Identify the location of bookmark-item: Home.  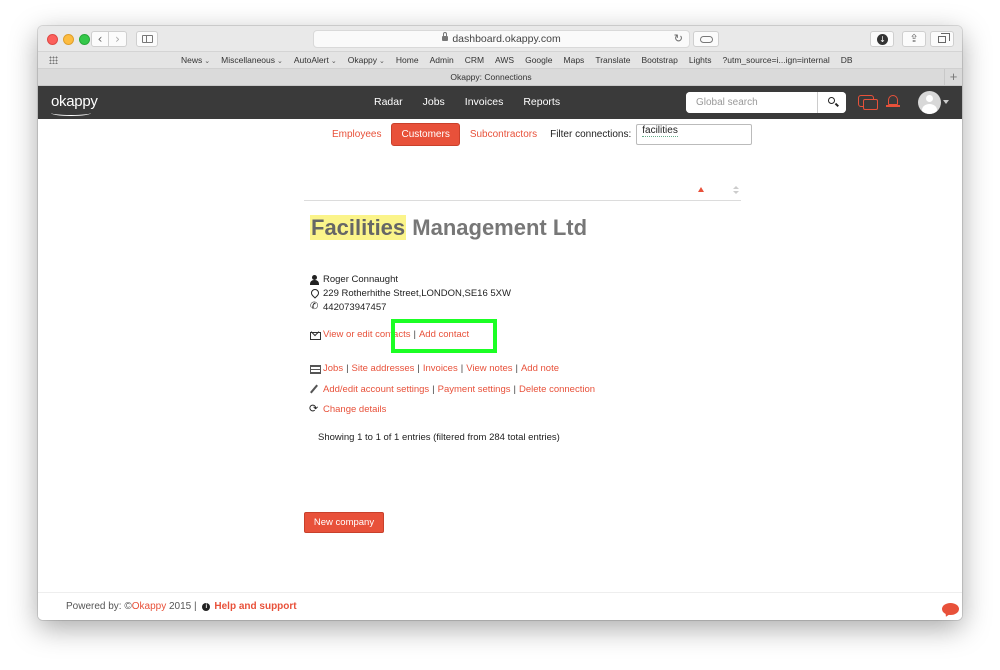
(407, 60).